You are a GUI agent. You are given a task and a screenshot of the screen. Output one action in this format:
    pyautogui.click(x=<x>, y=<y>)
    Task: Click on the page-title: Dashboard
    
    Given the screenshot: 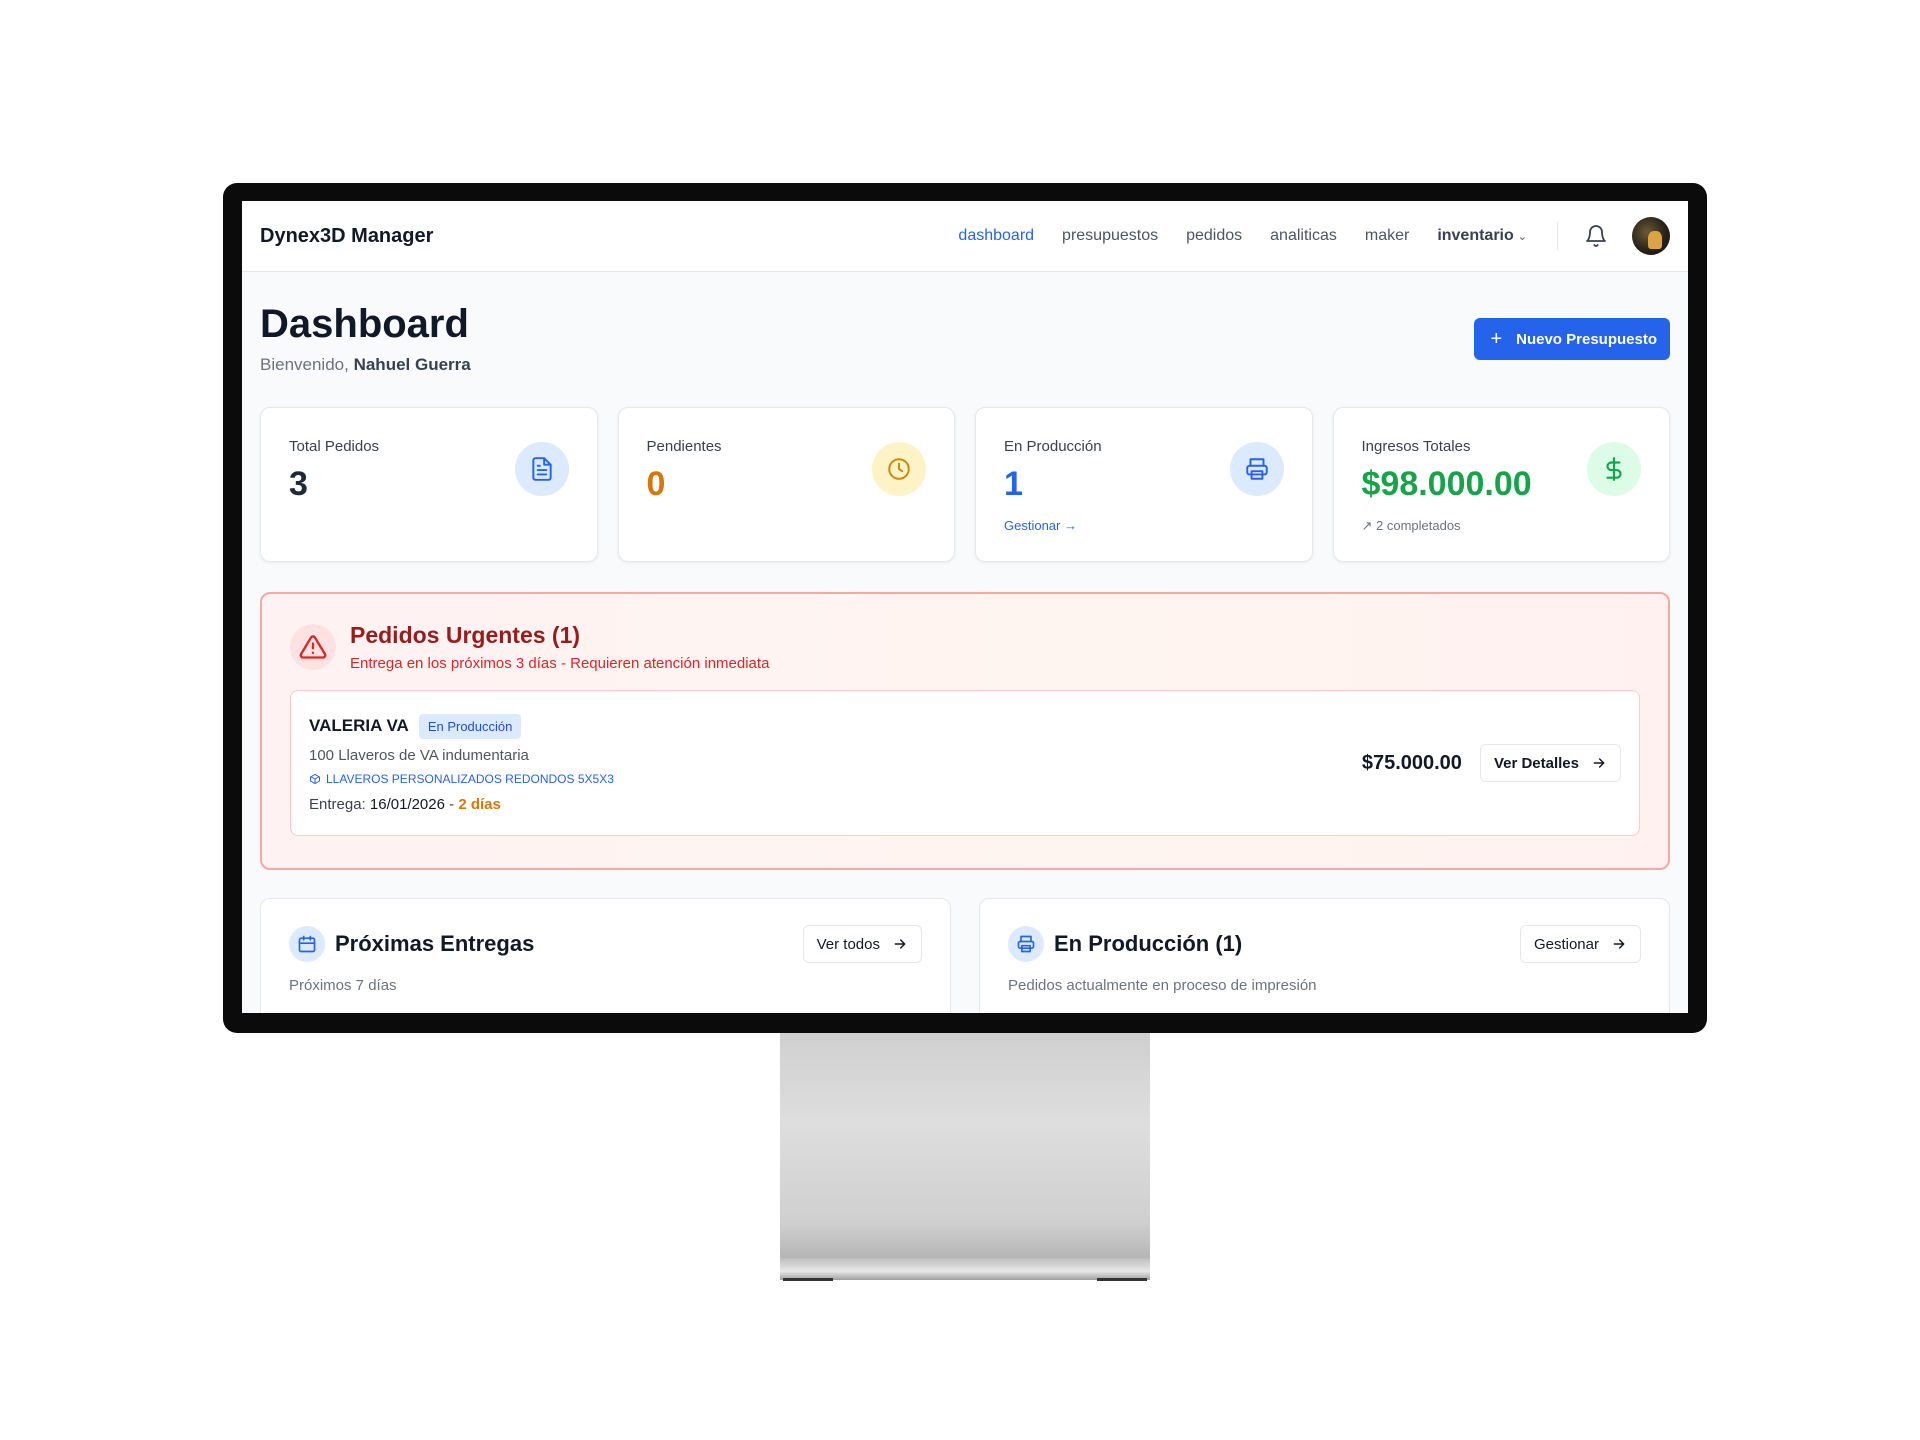 What is the action you would take?
    pyautogui.click(x=364, y=324)
    